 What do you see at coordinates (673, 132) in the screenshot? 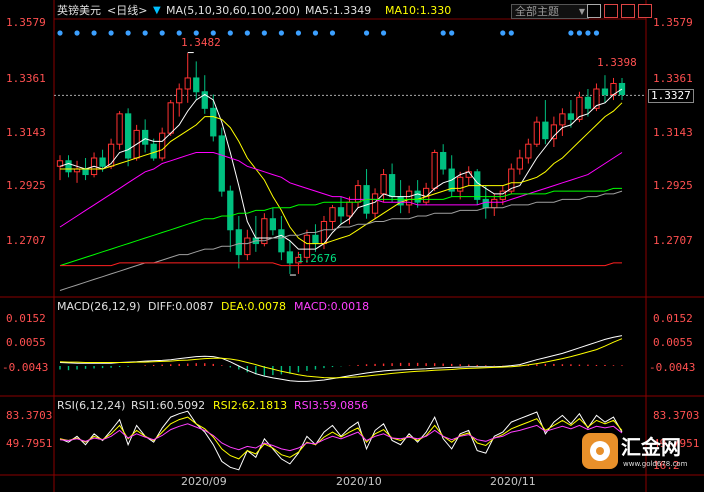
I see `price-tick-right: 1.3143` at bounding box center [673, 132].